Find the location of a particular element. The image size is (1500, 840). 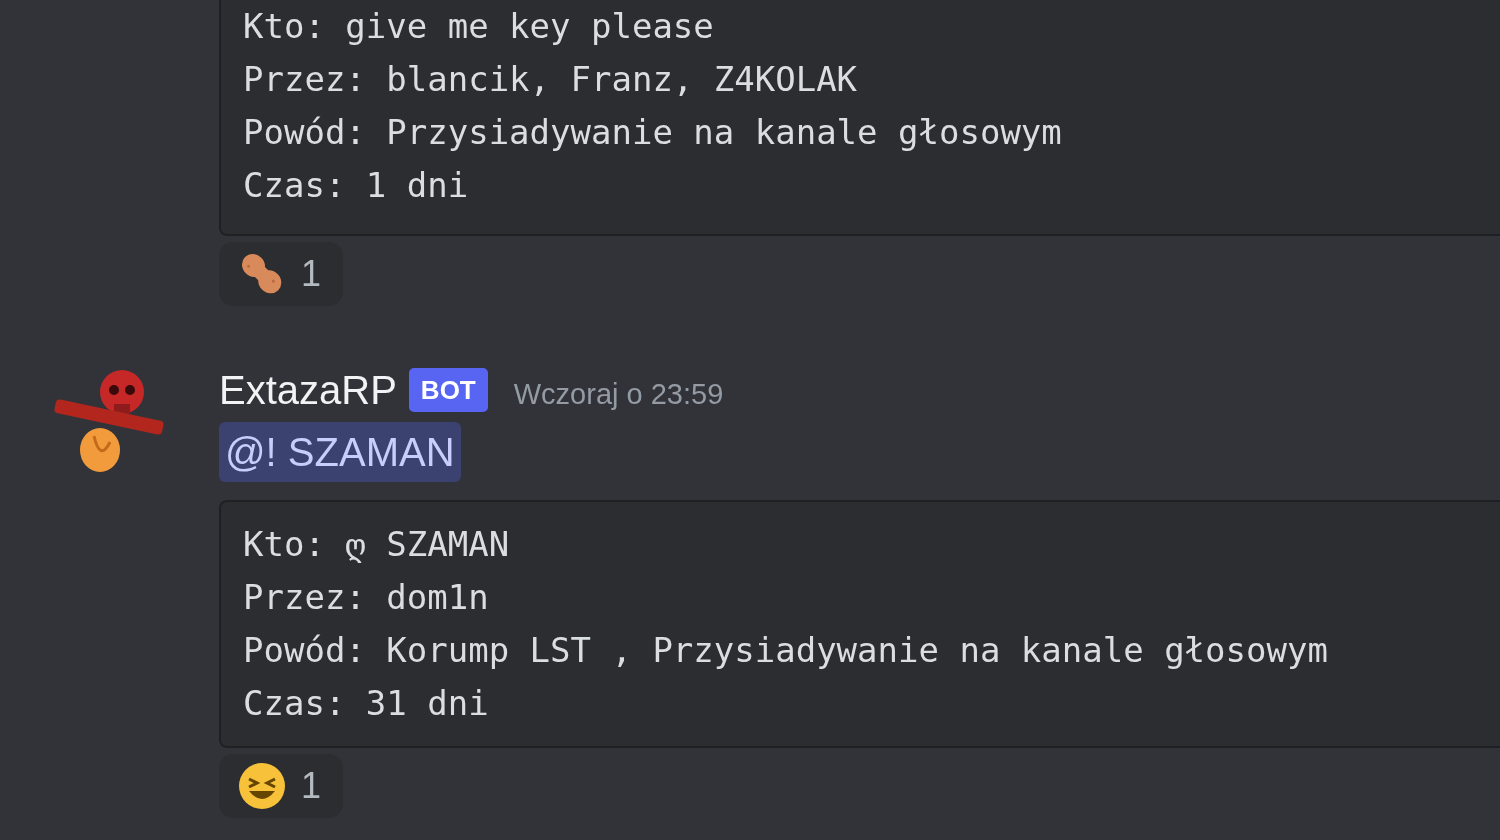

user-mention: @! SZAMAN is located at coordinates (340, 452).